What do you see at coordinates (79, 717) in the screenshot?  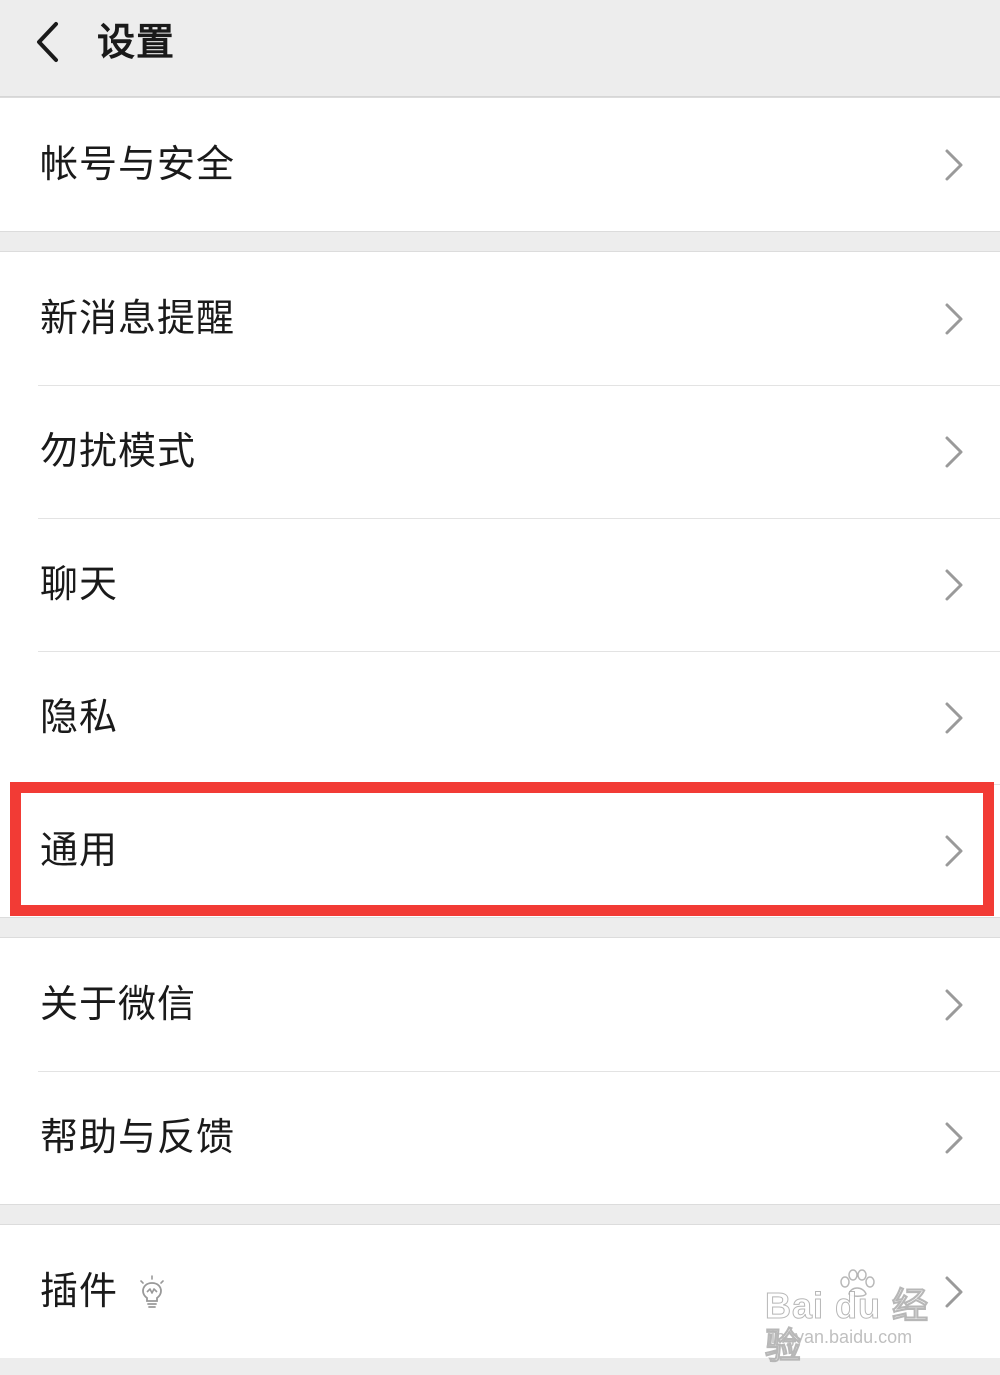 I see `settings-item-label: 隐私` at bounding box center [79, 717].